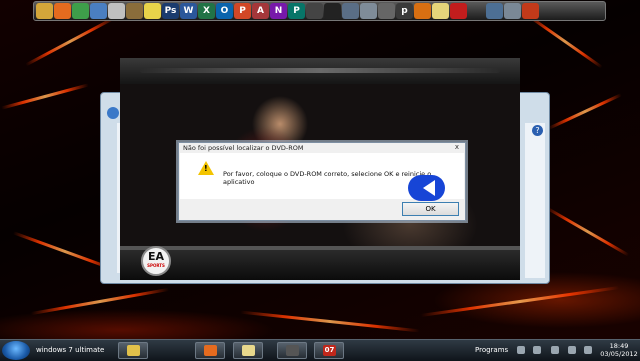 The image size is (640, 361). What do you see at coordinates (537, 350) in the screenshot?
I see `tray-volume-icon` at bounding box center [537, 350].